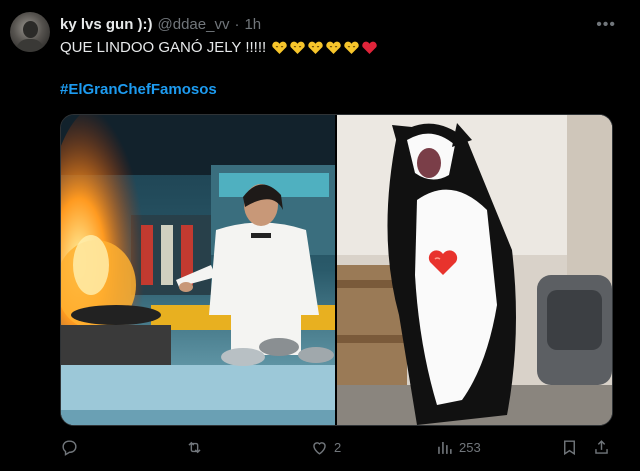  I want to click on user-handle: @ddae_vv, so click(194, 24).